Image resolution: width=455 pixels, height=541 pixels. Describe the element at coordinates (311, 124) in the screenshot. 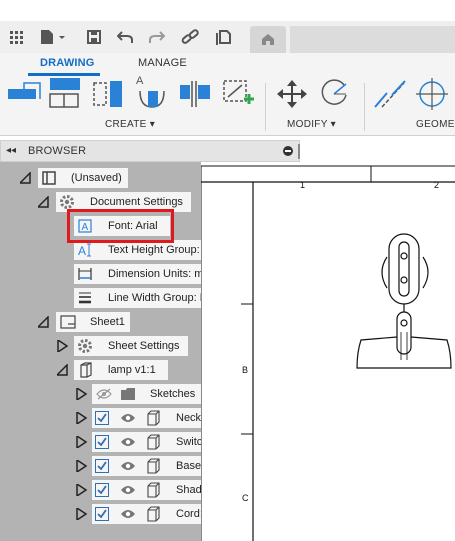

I see `modify-group-label: MODIFY ▾` at that location.